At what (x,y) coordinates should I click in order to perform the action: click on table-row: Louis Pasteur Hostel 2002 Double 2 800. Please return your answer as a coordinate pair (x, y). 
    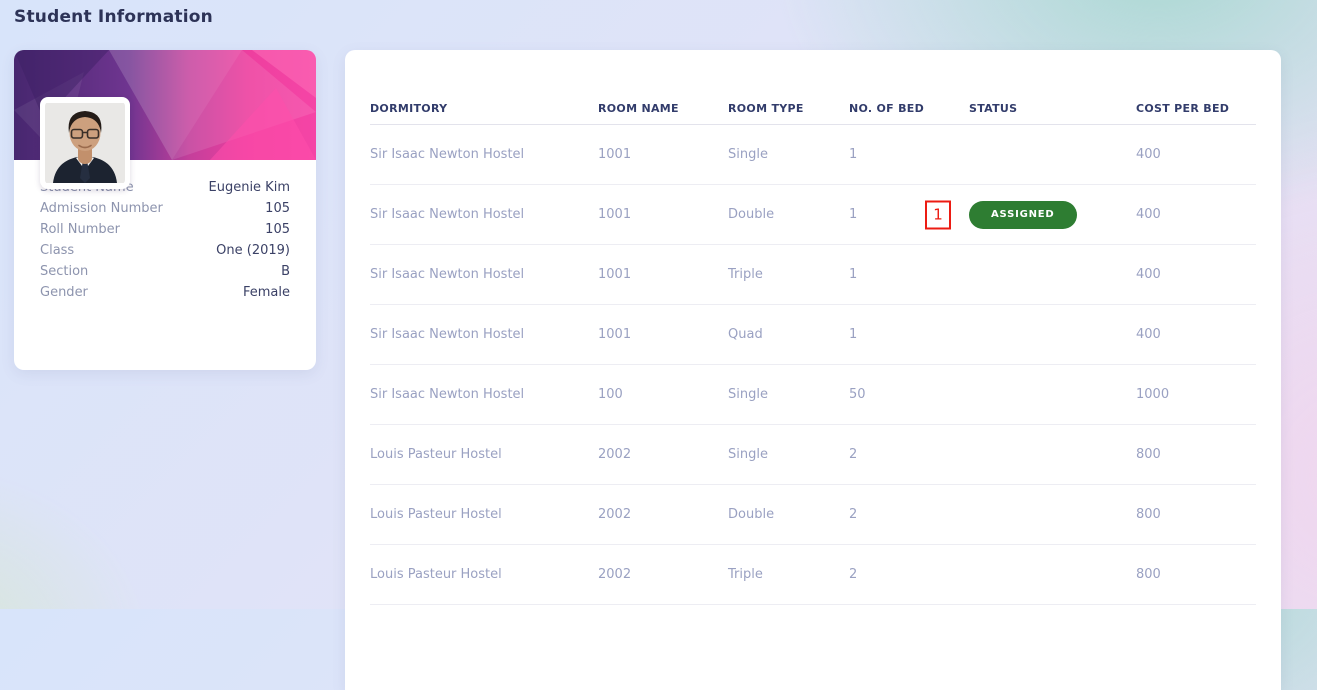
    Looking at the image, I should click on (813, 515).